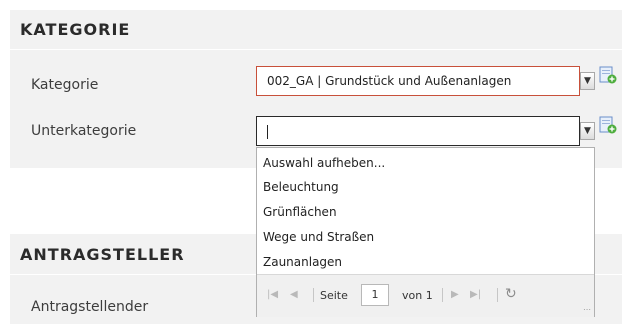 This screenshot has height=324, width=632. I want to click on kategorie-section-title: KATEGORIE, so click(75, 29).